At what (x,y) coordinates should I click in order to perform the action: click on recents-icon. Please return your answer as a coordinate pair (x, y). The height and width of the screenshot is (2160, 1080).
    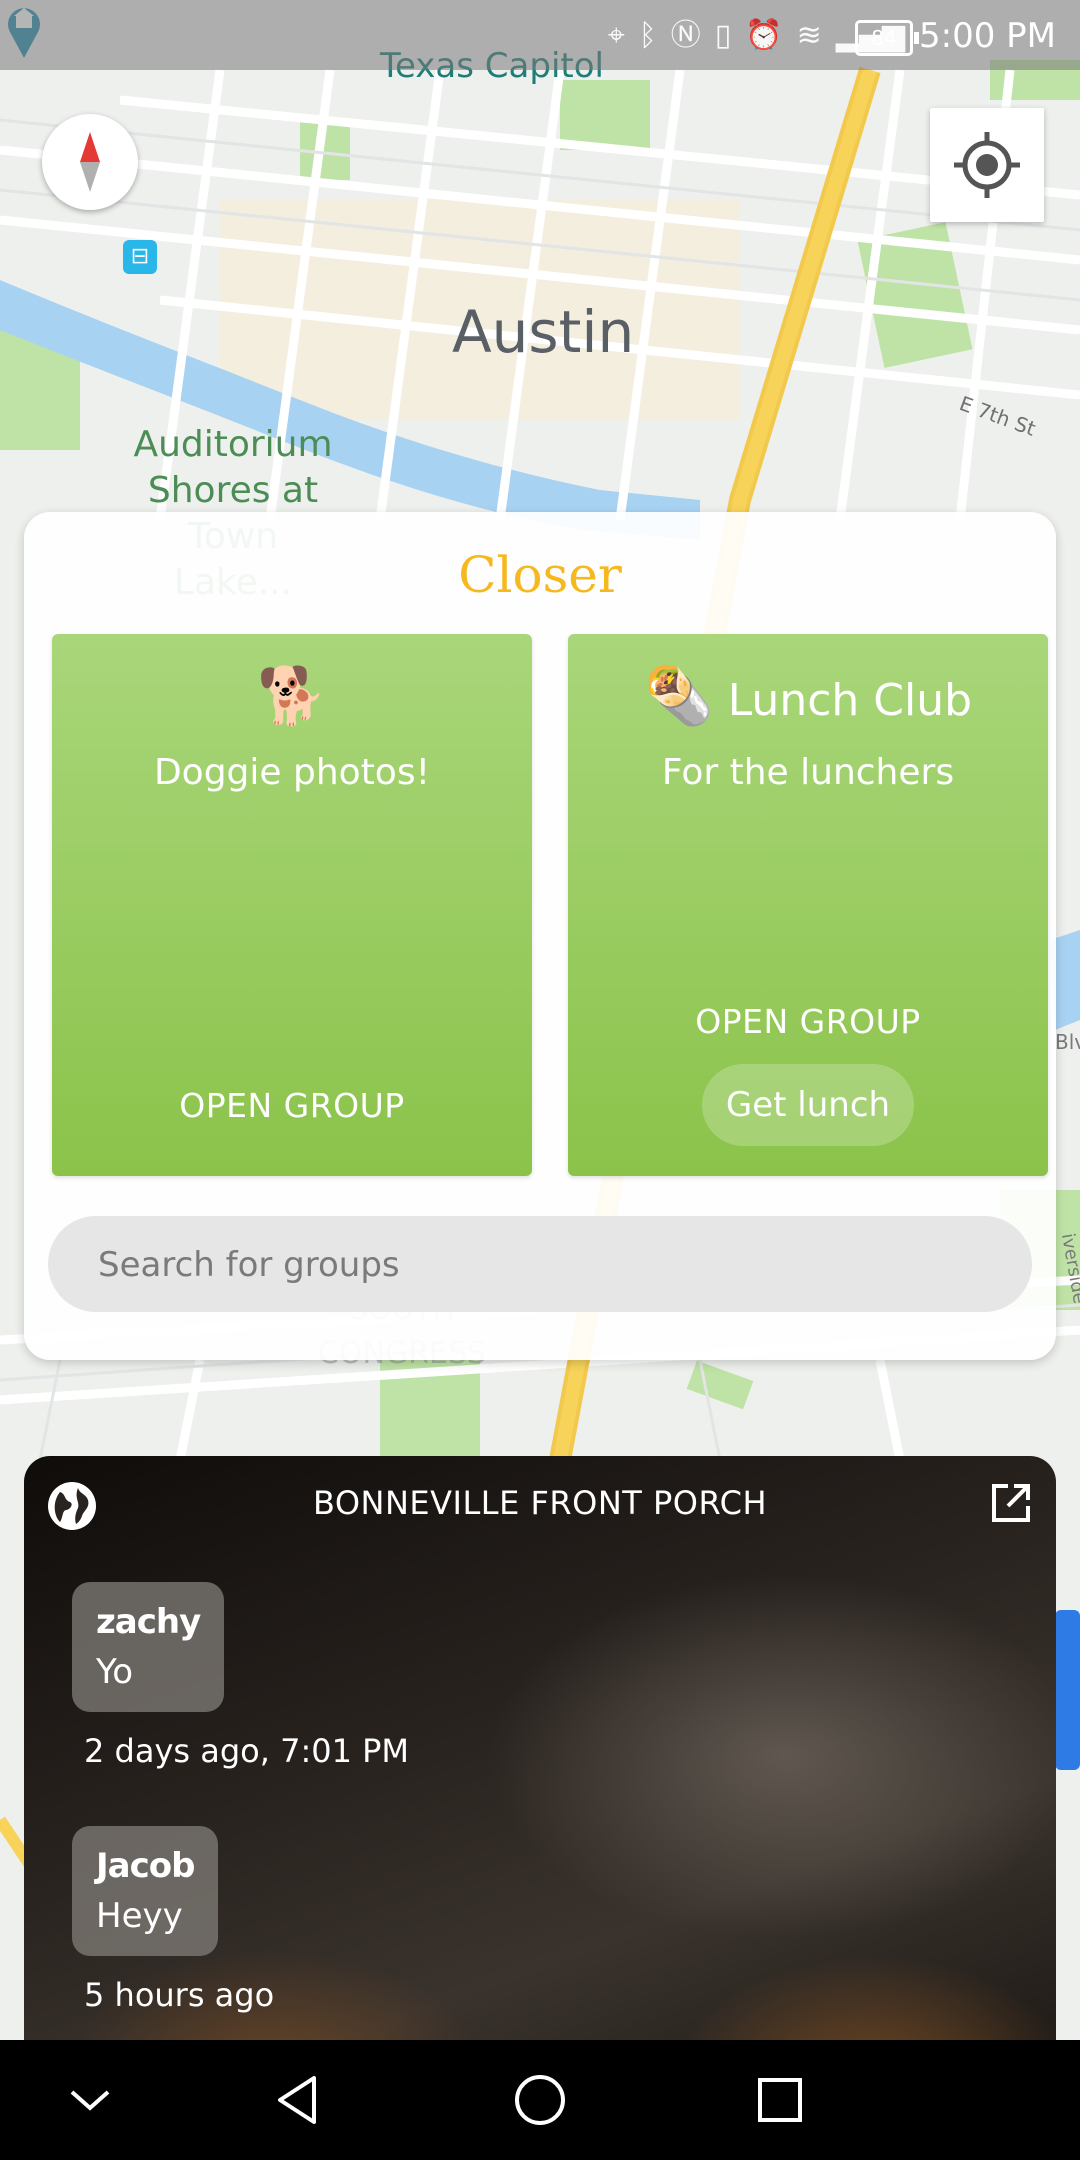
    Looking at the image, I should click on (780, 2100).